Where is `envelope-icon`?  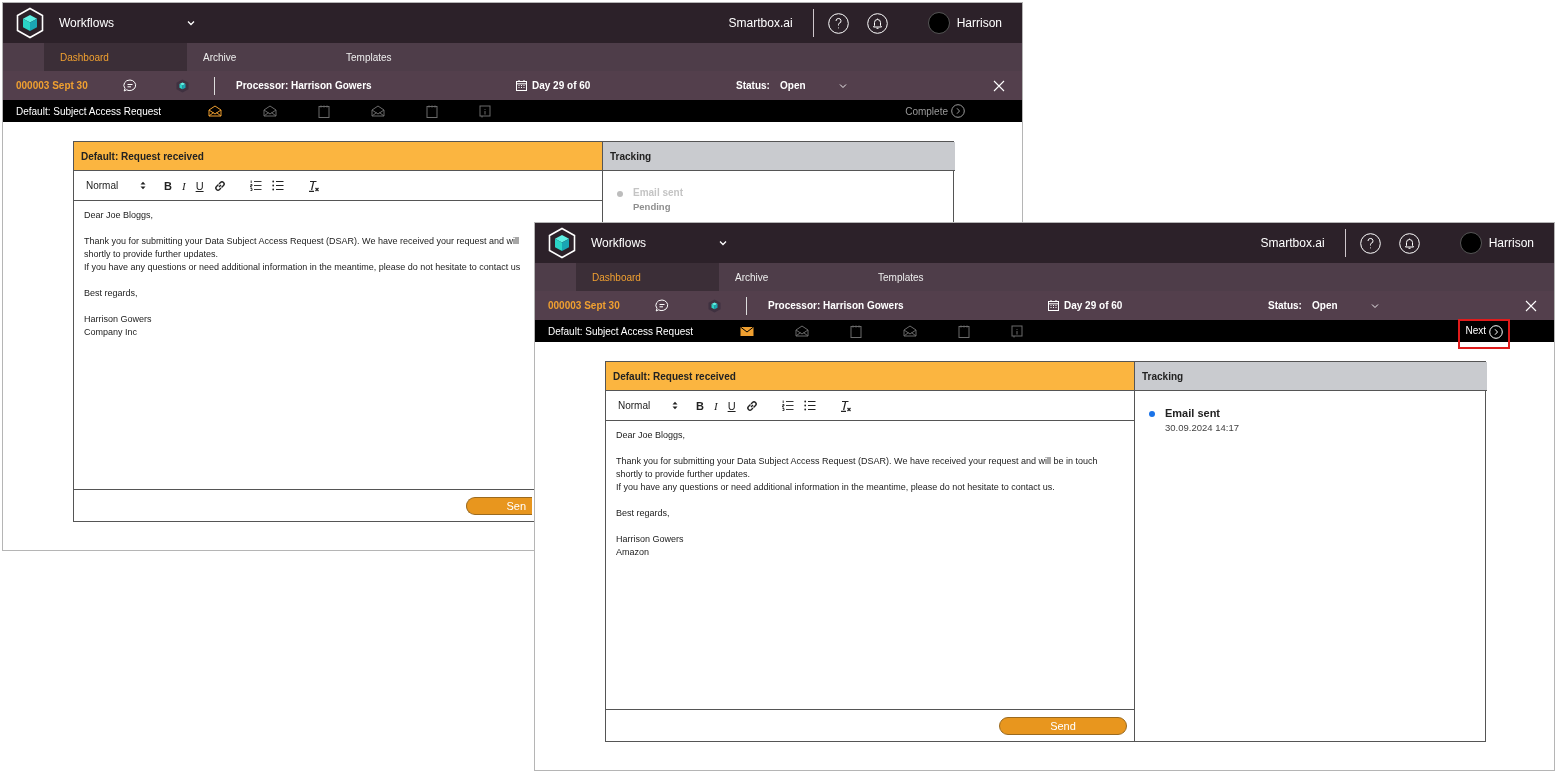 envelope-icon is located at coordinates (747, 331).